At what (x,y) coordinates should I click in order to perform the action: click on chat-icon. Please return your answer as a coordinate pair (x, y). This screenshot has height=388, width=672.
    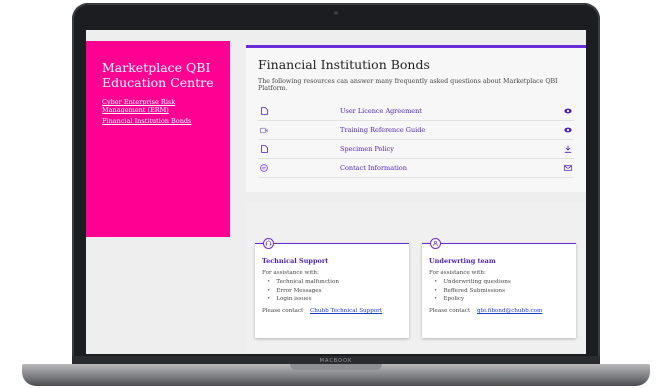
    Looking at the image, I should click on (264, 168).